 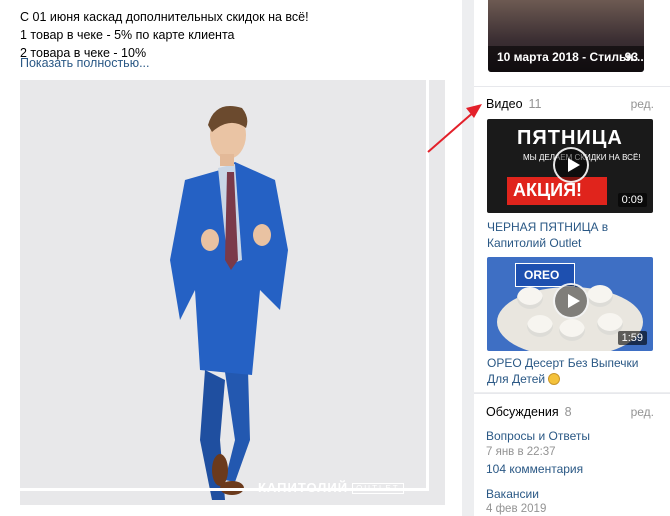 I want to click on brand-name: КАПИТОЛИЙ, so click(x=303, y=487).